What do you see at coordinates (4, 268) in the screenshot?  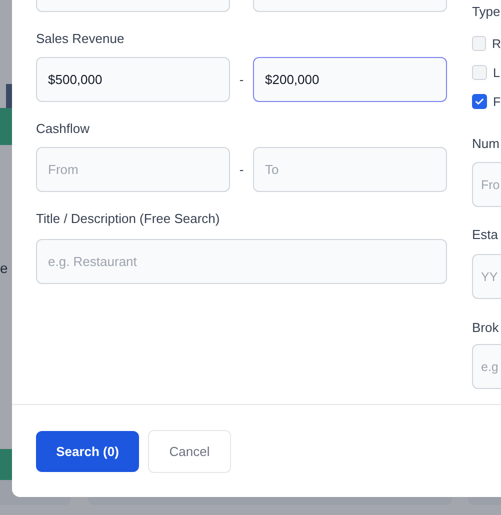 I see `page-text: e` at bounding box center [4, 268].